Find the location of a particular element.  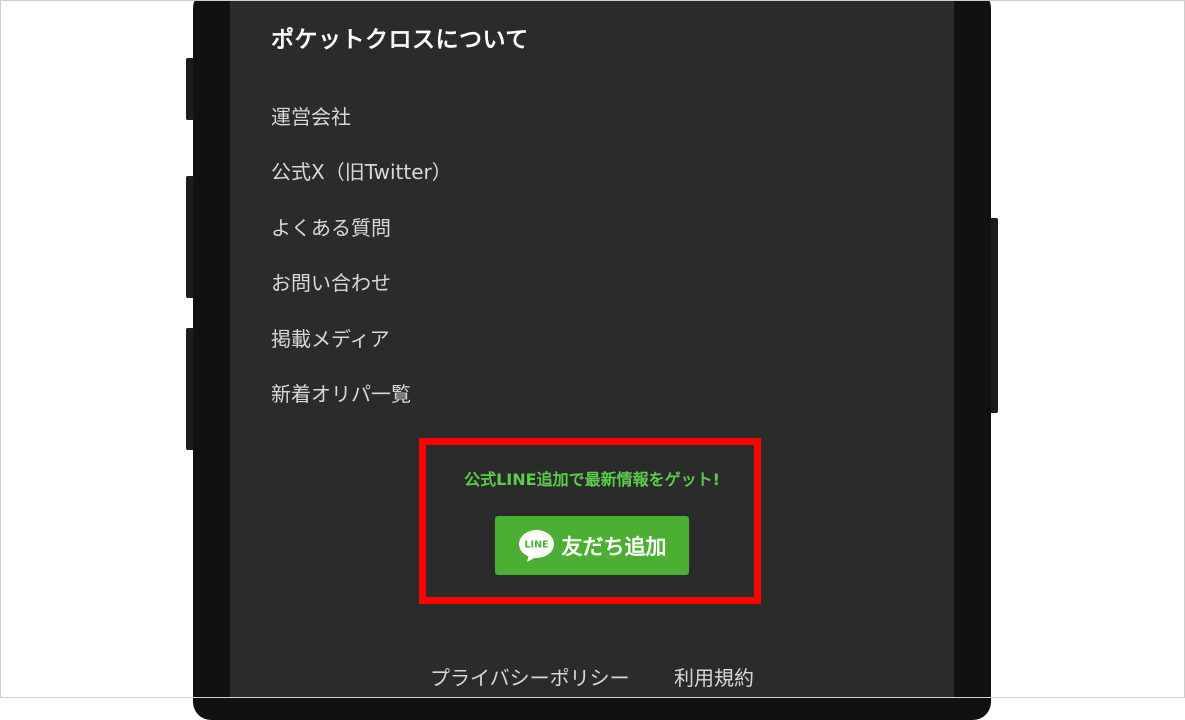

line-promo-text: 公式LINE追加で最新情報をゲット! is located at coordinates (592, 479).